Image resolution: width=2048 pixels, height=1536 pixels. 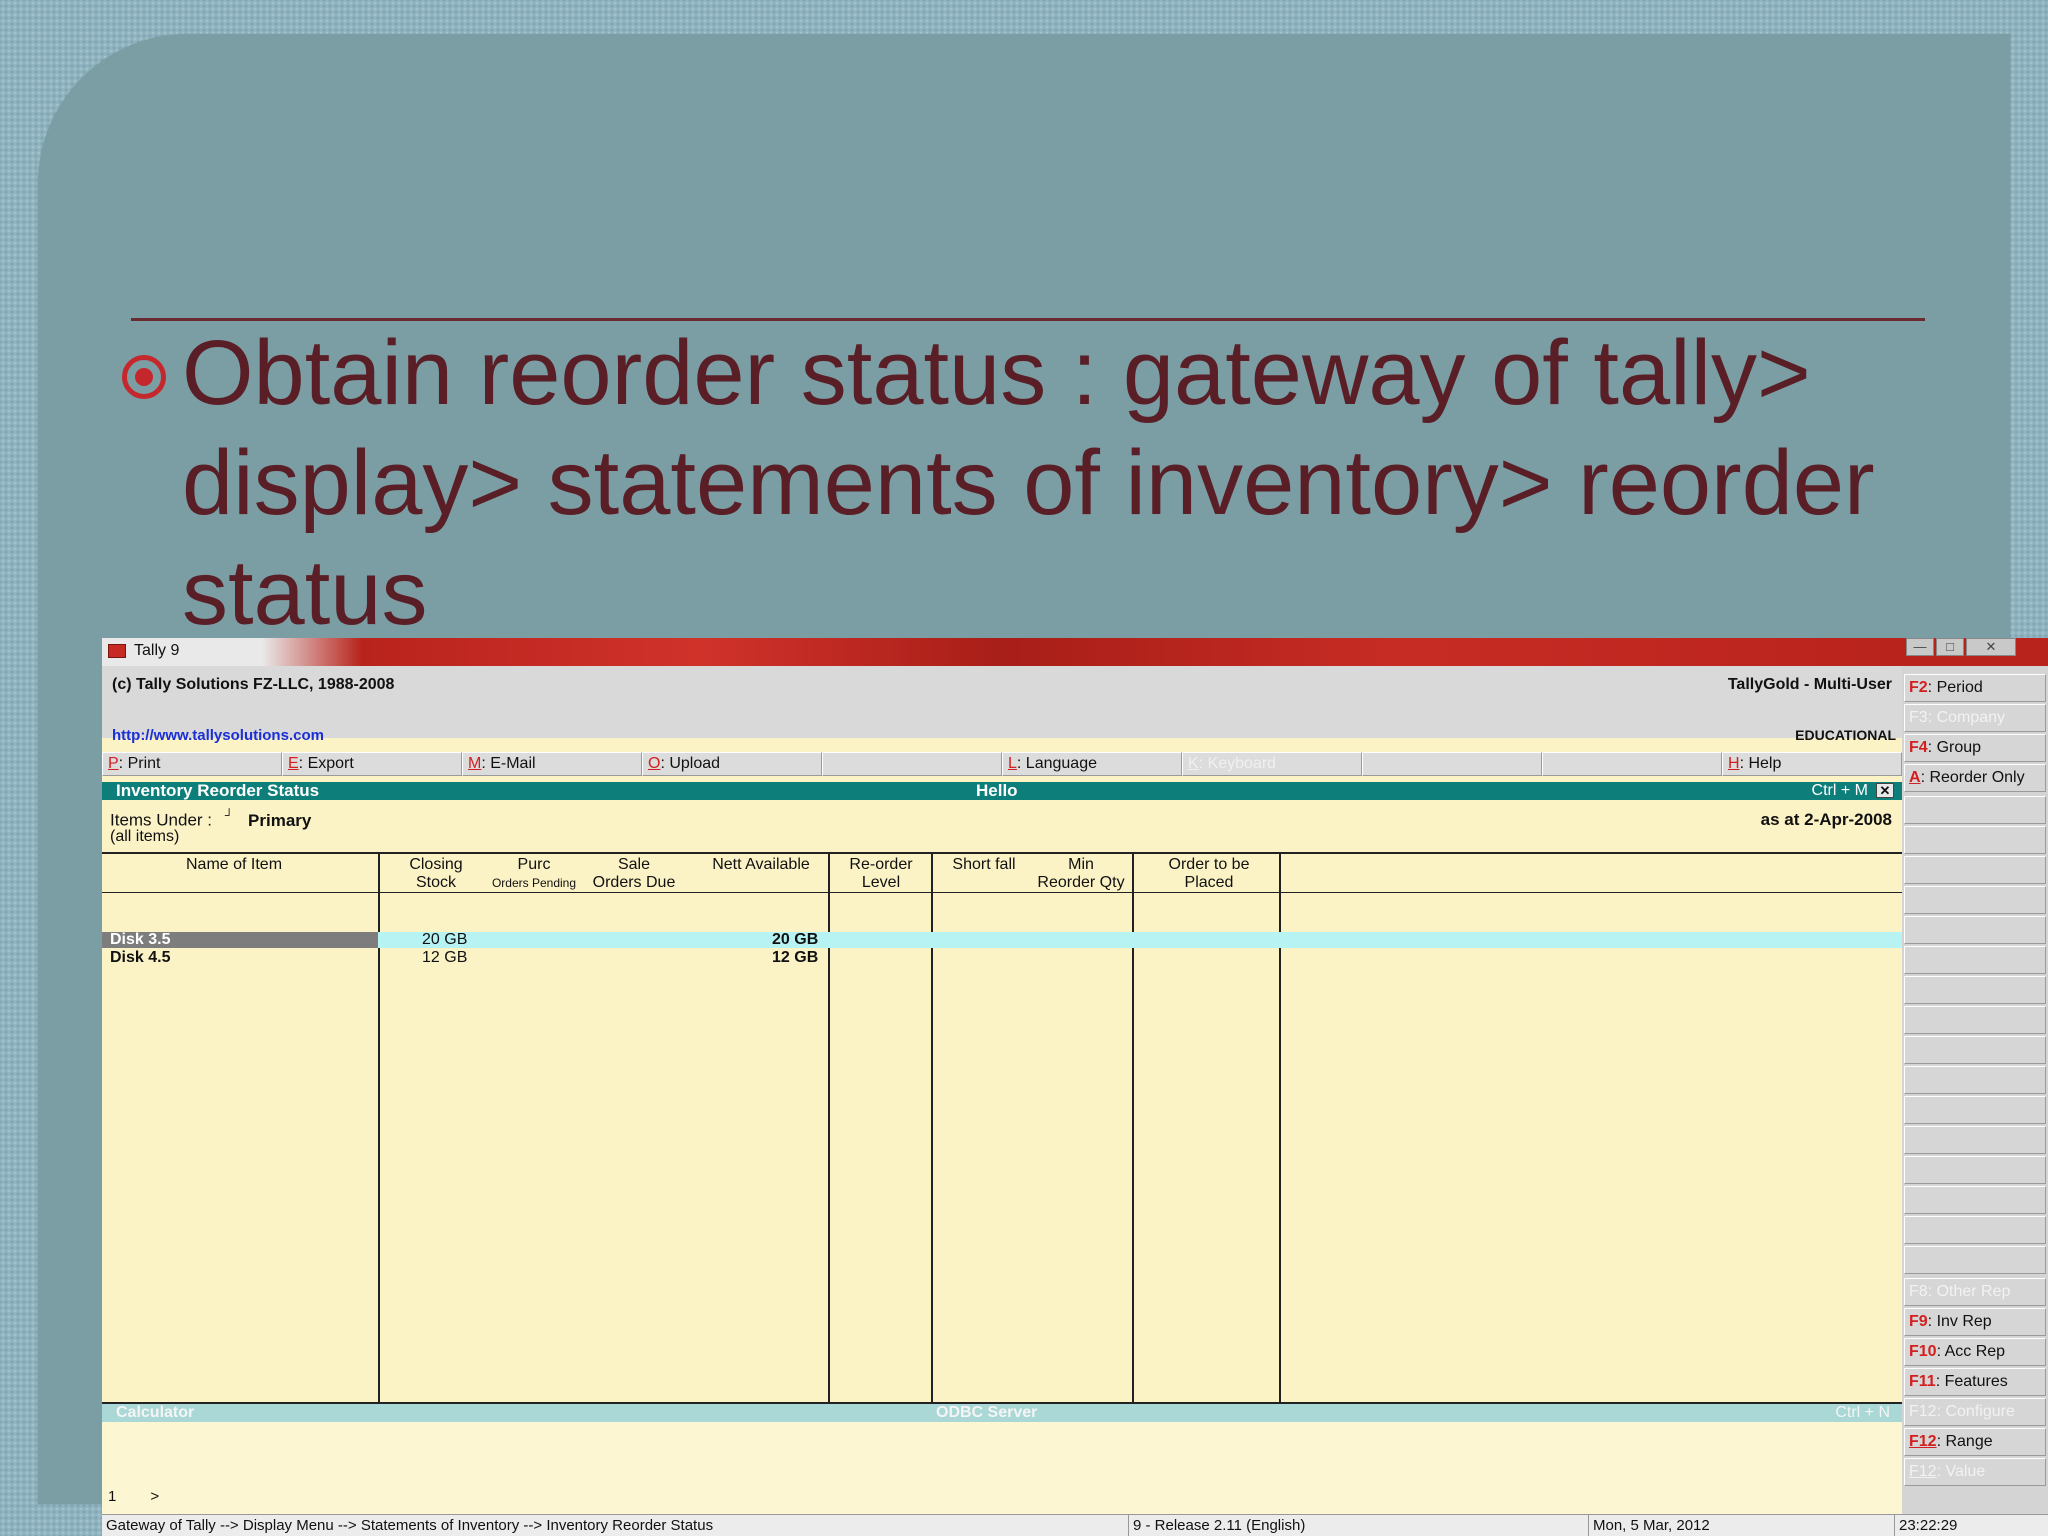 I want to click on maximize-button: □, so click(x=1950, y=647).